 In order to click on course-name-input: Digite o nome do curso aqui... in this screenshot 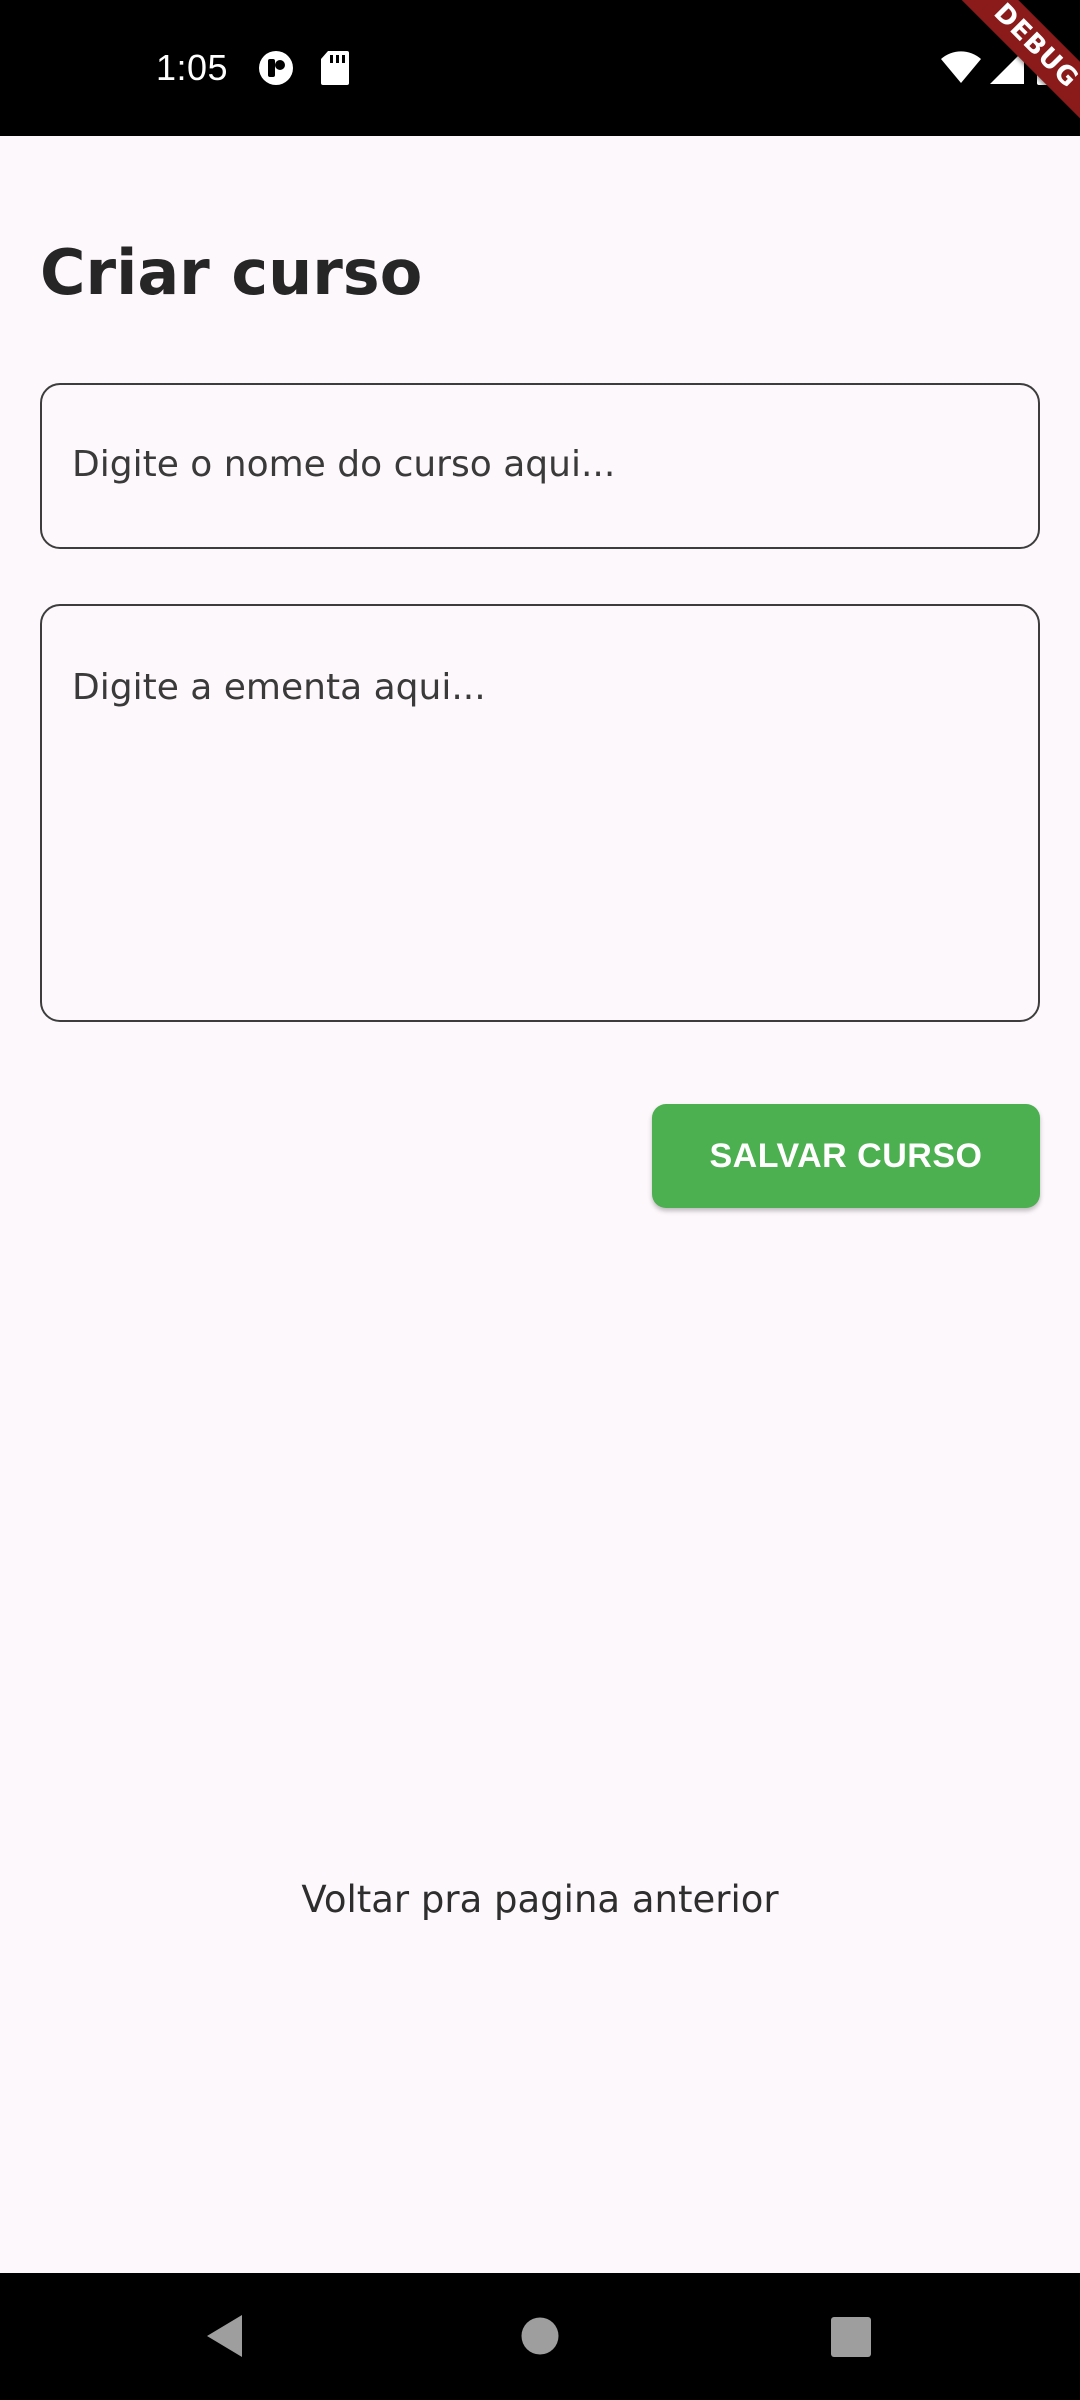, I will do `click(540, 466)`.